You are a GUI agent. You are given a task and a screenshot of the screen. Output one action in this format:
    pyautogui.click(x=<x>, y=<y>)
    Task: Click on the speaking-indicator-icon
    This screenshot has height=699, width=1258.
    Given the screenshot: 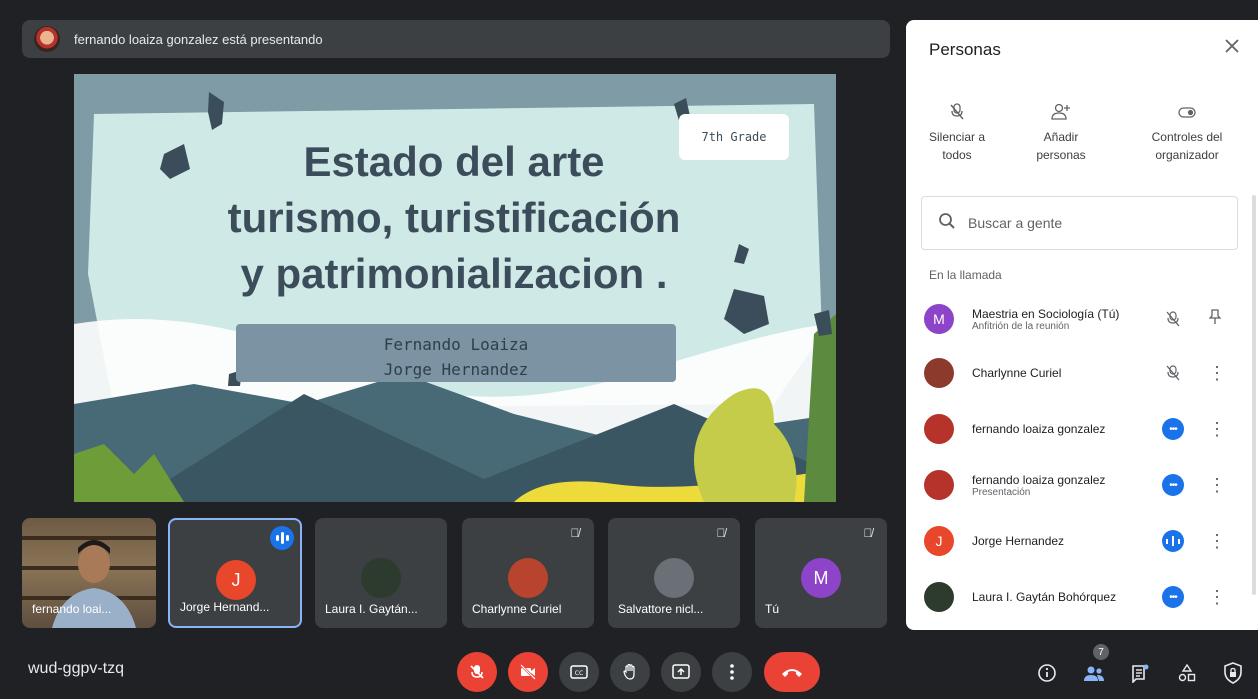 What is the action you would take?
    pyautogui.click(x=1173, y=541)
    